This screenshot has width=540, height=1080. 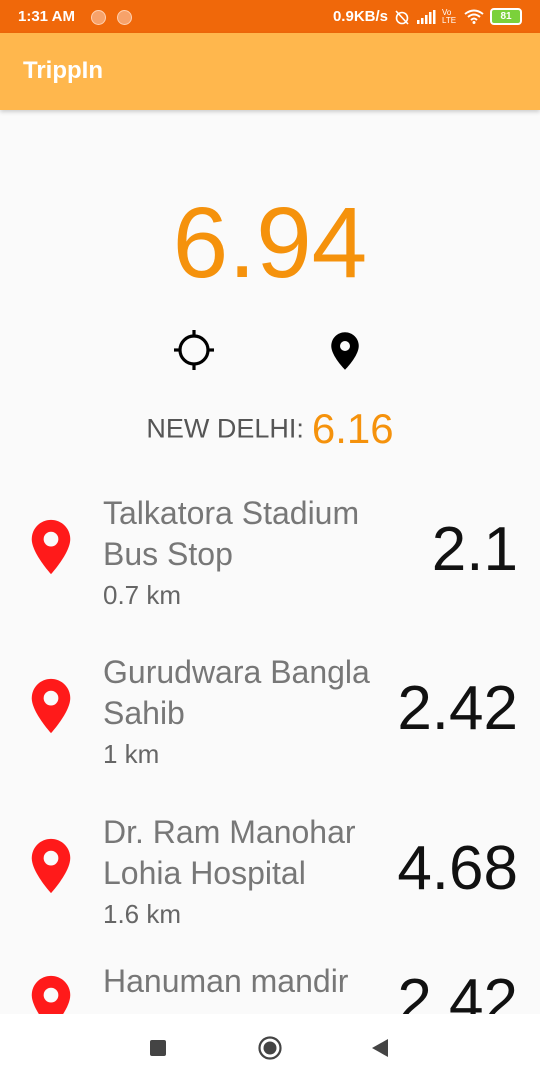 What do you see at coordinates (158, 1048) in the screenshot?
I see `recents-square-icon` at bounding box center [158, 1048].